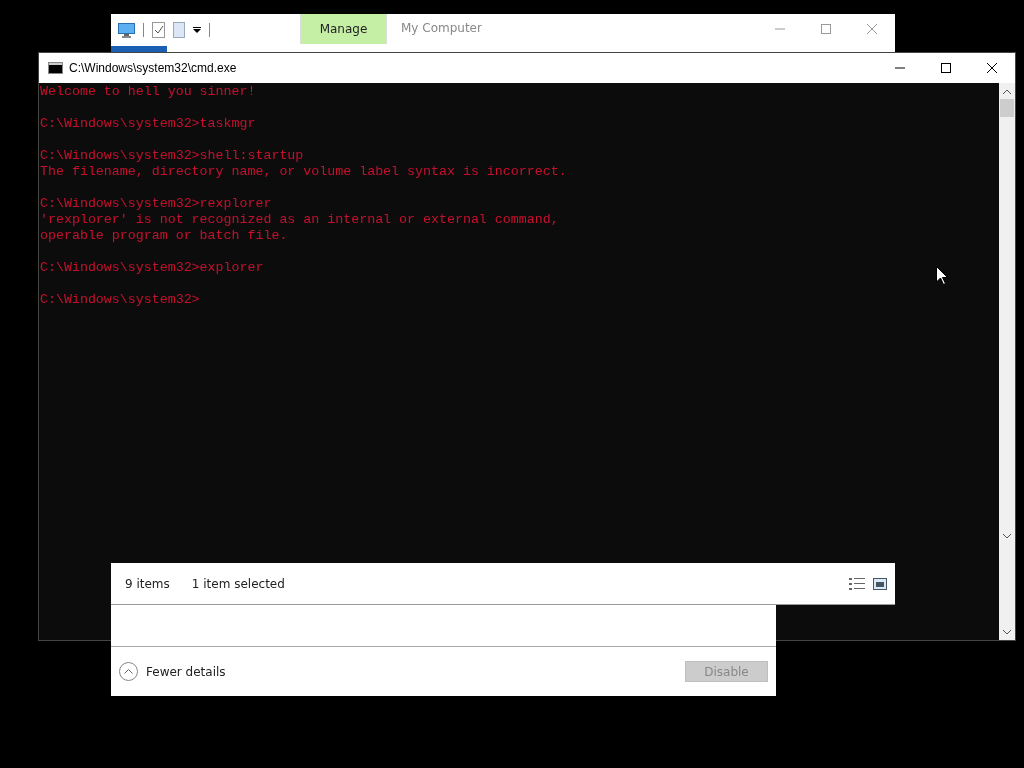 This screenshot has height=768, width=1024. I want to click on fewer-details-toggle: Fewer details, so click(172, 671).